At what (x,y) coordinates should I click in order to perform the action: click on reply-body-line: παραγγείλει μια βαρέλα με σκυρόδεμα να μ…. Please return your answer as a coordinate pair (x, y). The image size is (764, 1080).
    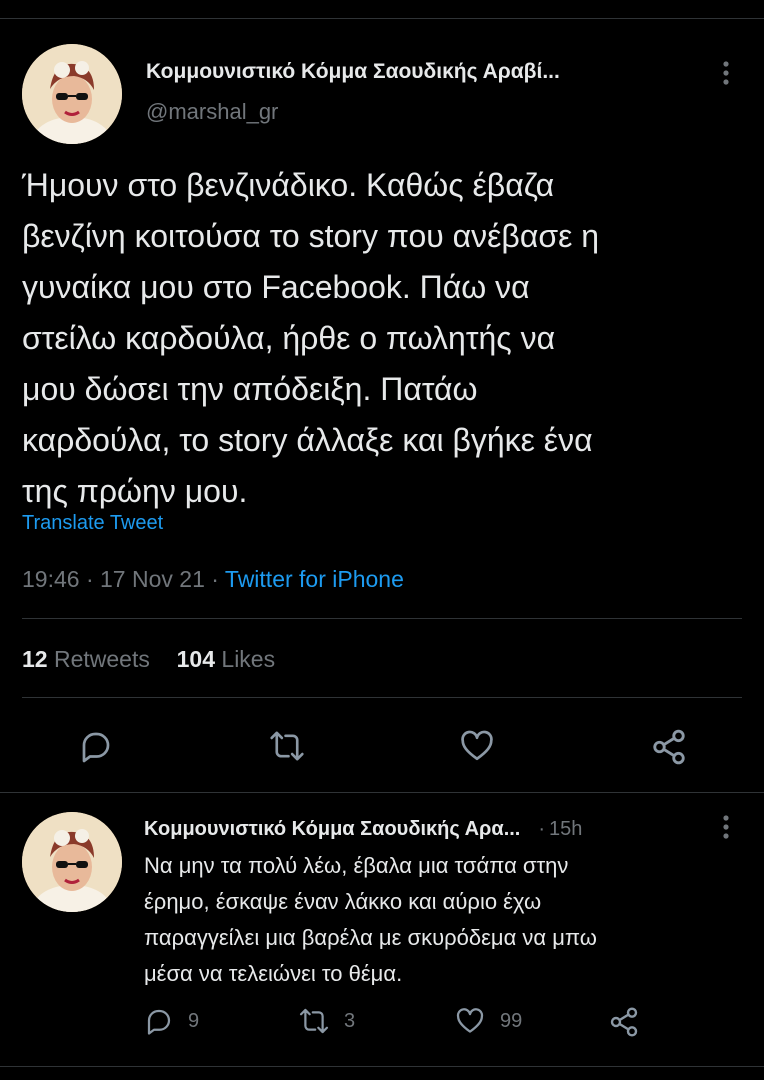
    Looking at the image, I should click on (370, 937).